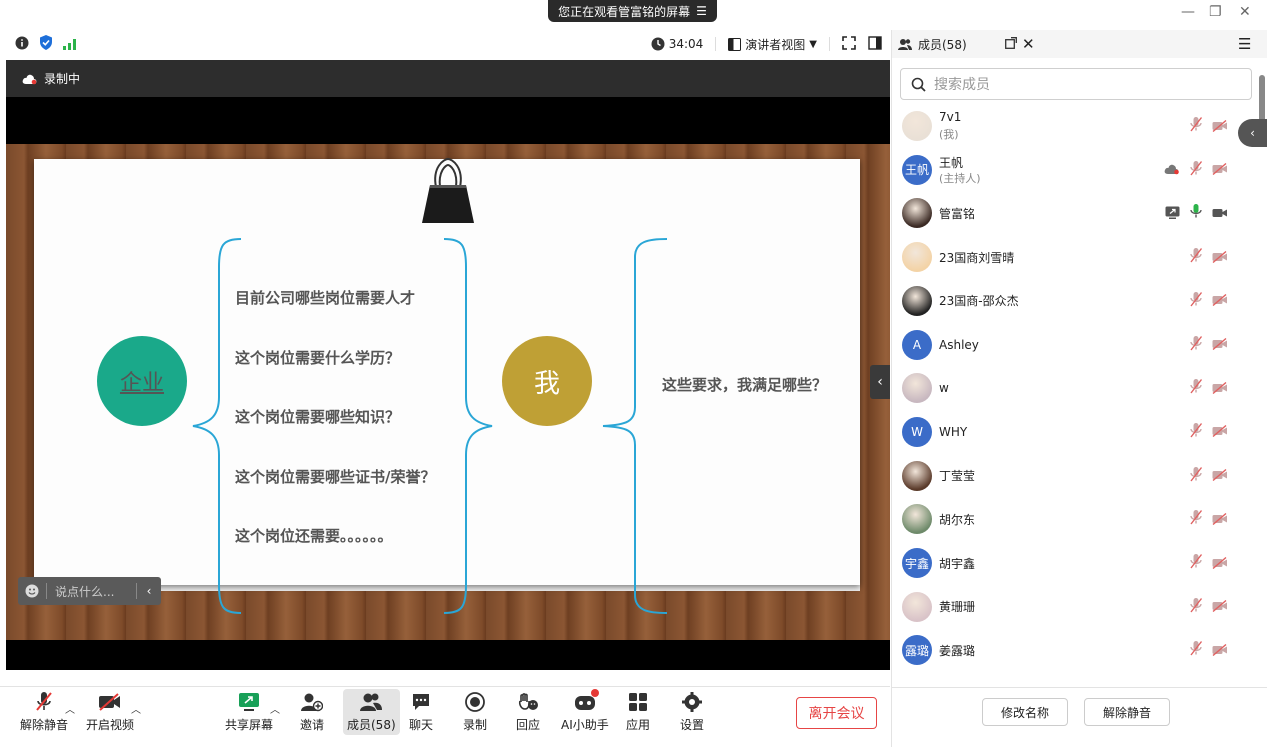  I want to click on member-role: (我), so click(949, 134).